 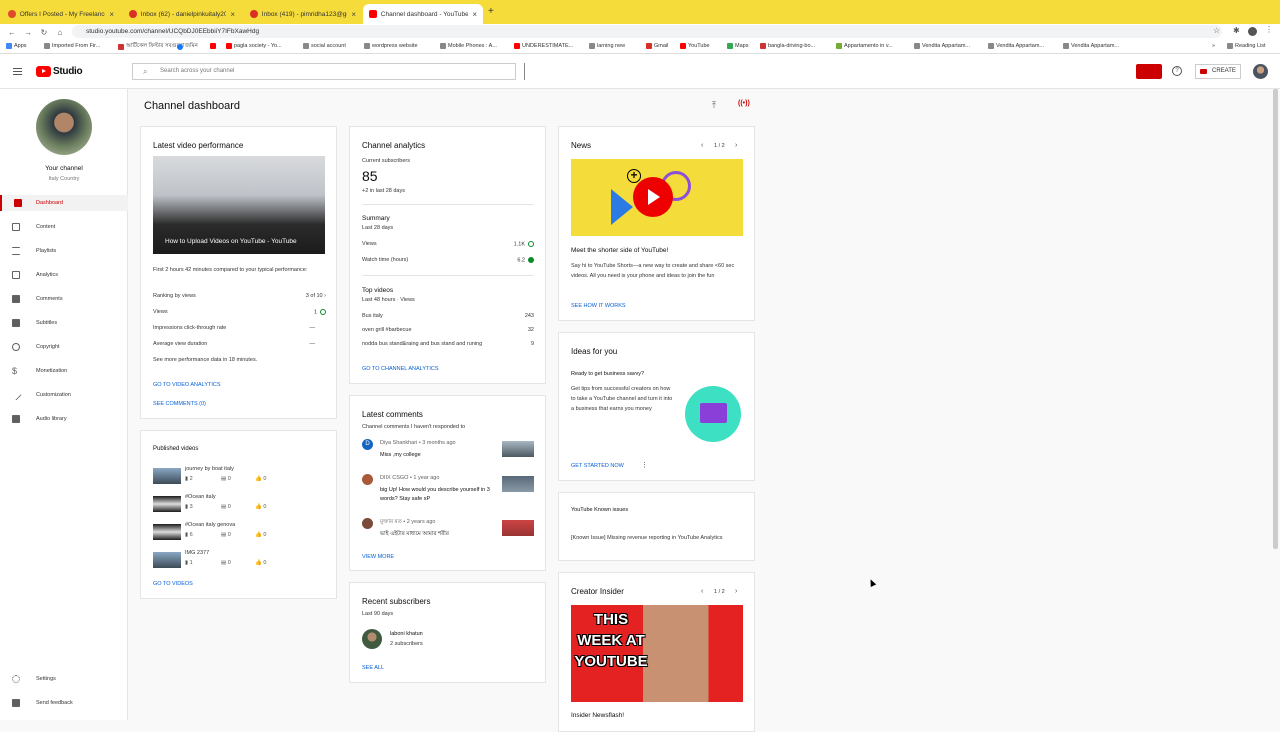 What do you see at coordinates (64, 275) in the screenshot?
I see `sidebar-item-analytics: Analytics` at bounding box center [64, 275].